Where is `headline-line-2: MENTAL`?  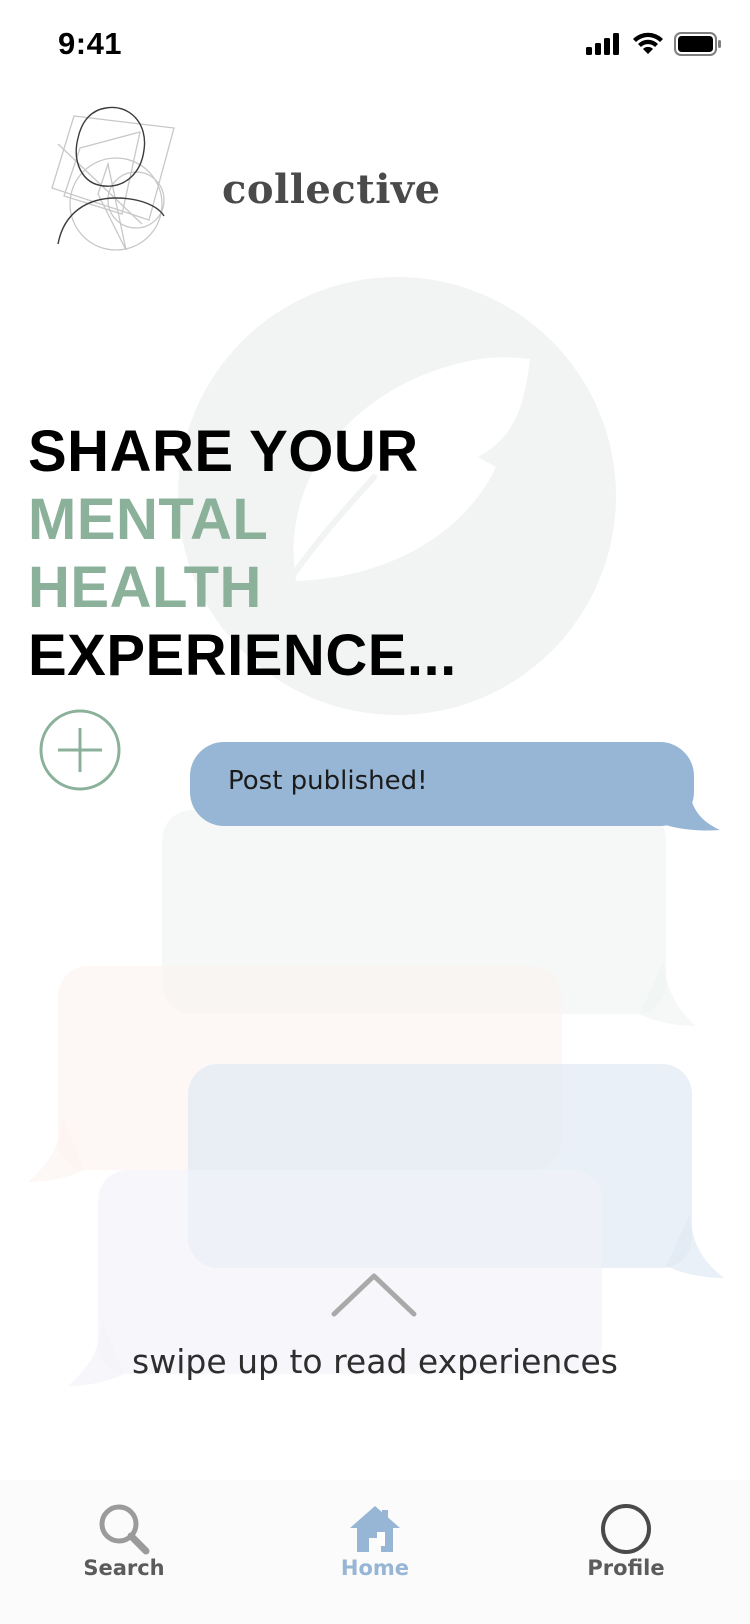
headline-line-2: MENTAL is located at coordinates (148, 519).